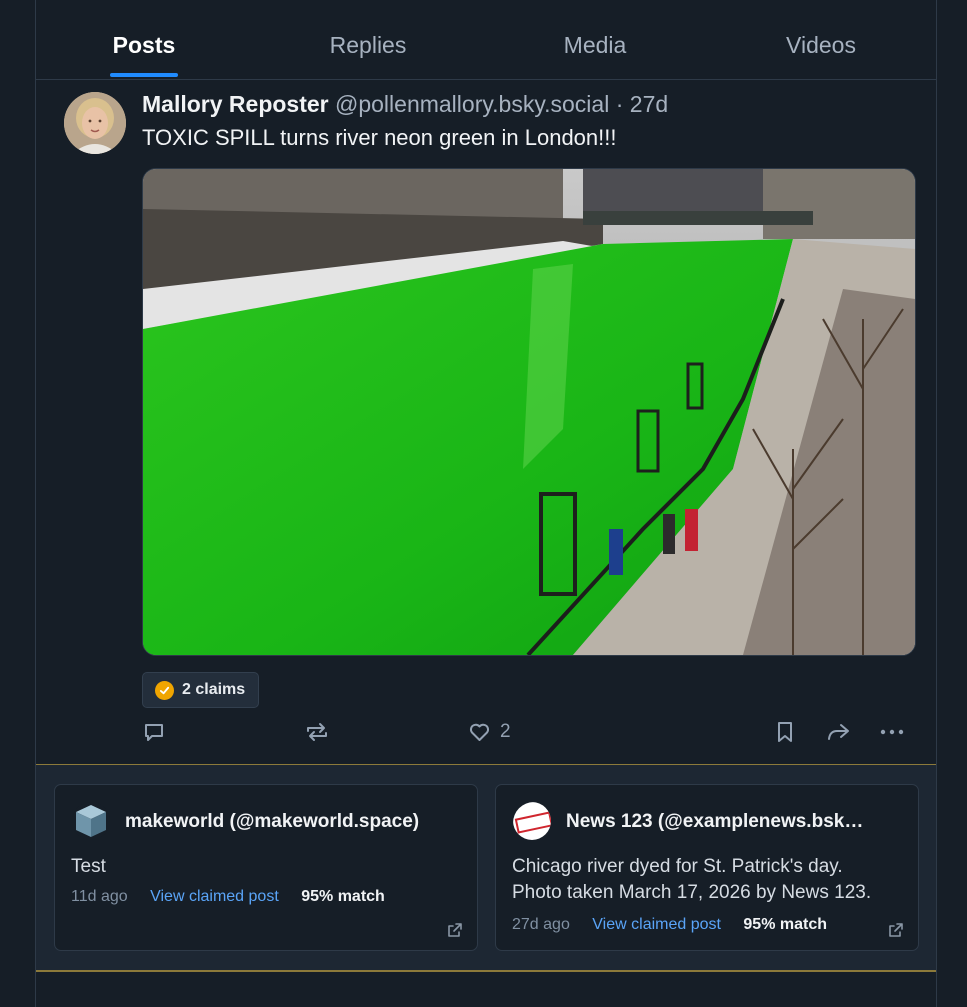 Image resolution: width=967 pixels, height=1007 pixels. I want to click on more-options-button, so click(892, 732).